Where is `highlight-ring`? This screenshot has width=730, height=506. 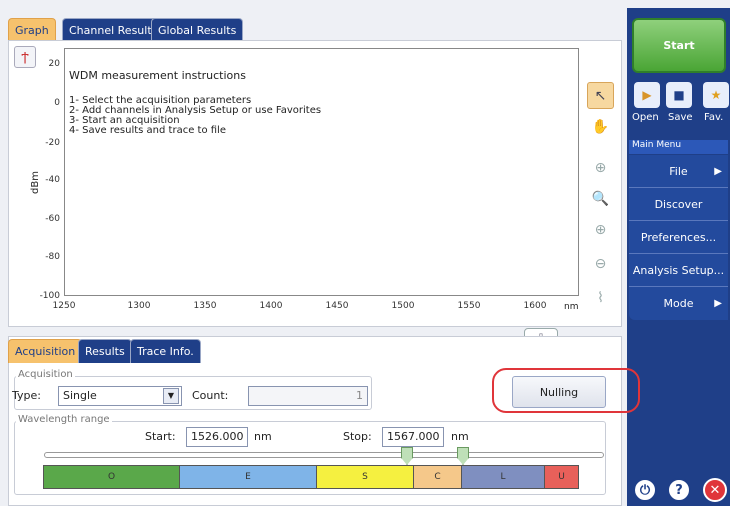 highlight-ring is located at coordinates (566, 390).